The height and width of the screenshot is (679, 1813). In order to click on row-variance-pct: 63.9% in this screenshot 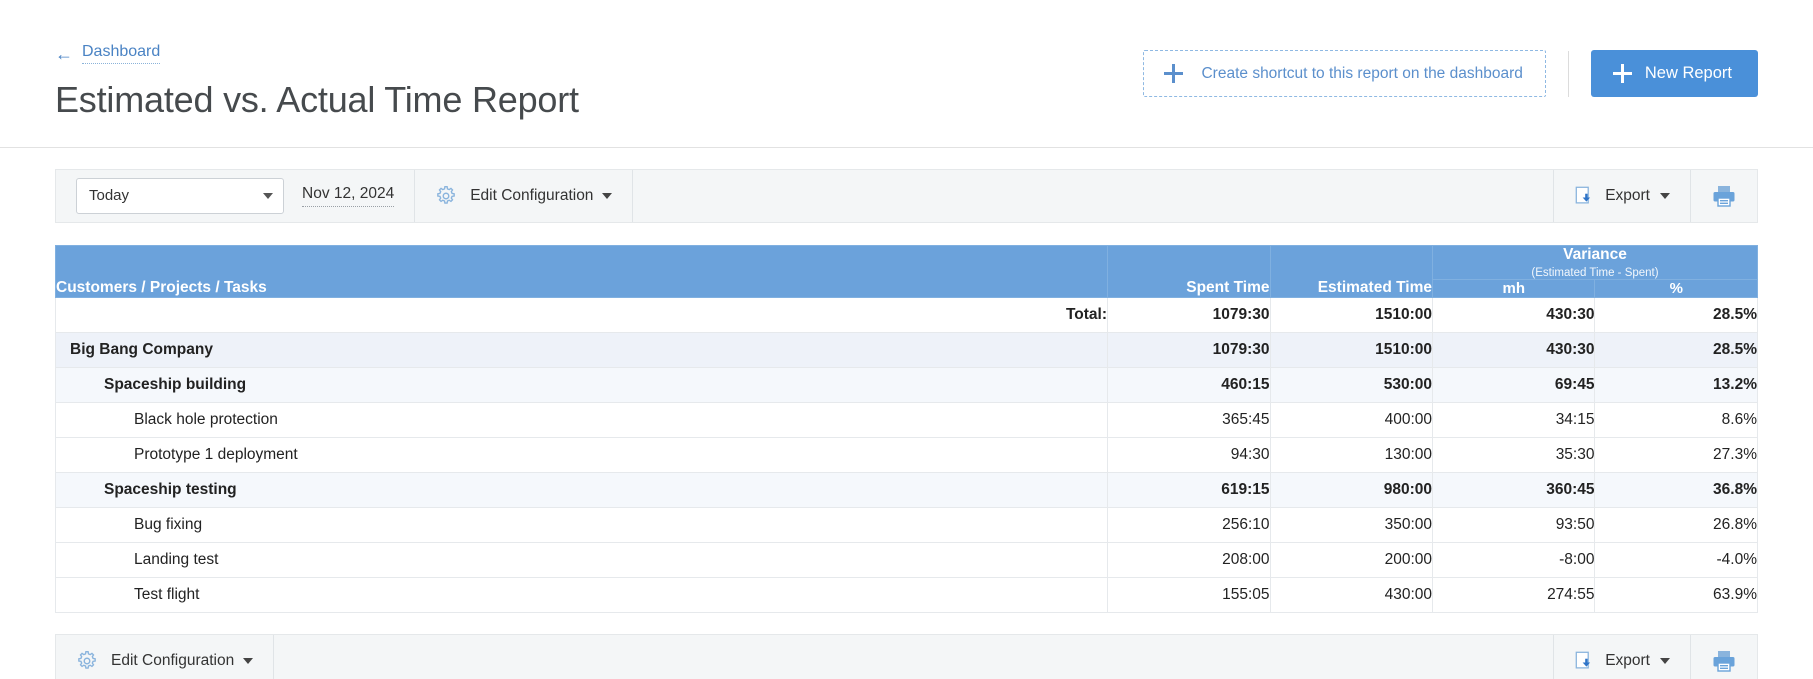, I will do `click(1676, 594)`.